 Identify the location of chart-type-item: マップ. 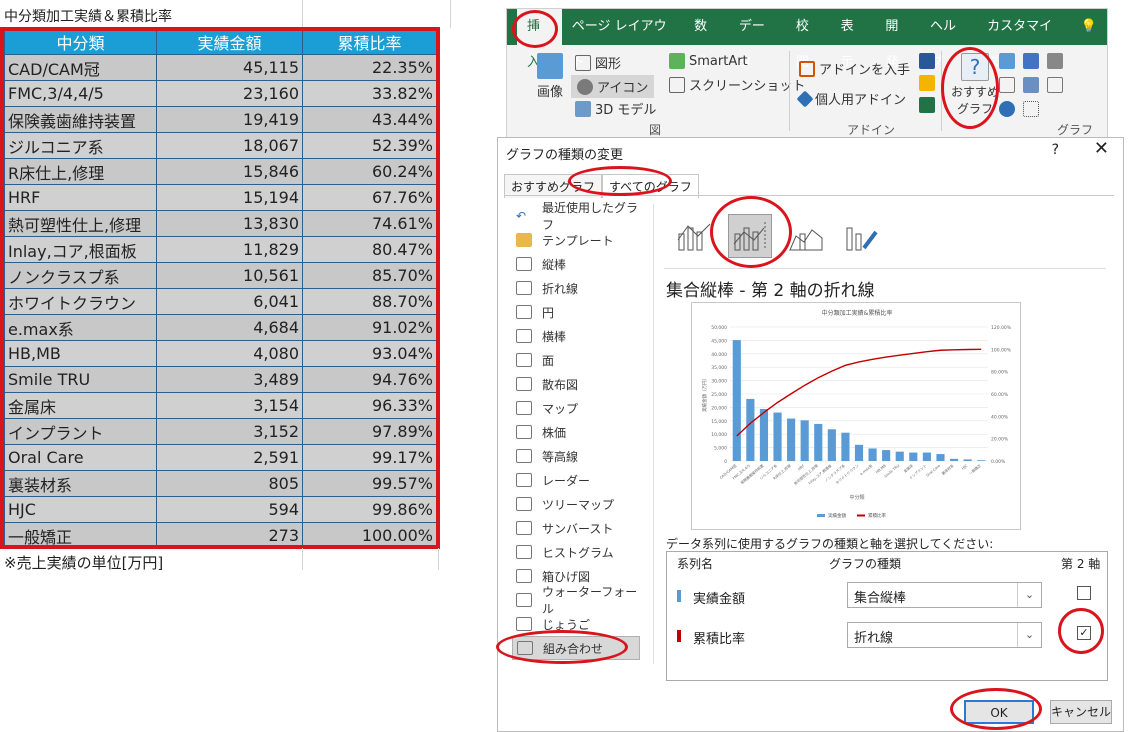
(577, 408).